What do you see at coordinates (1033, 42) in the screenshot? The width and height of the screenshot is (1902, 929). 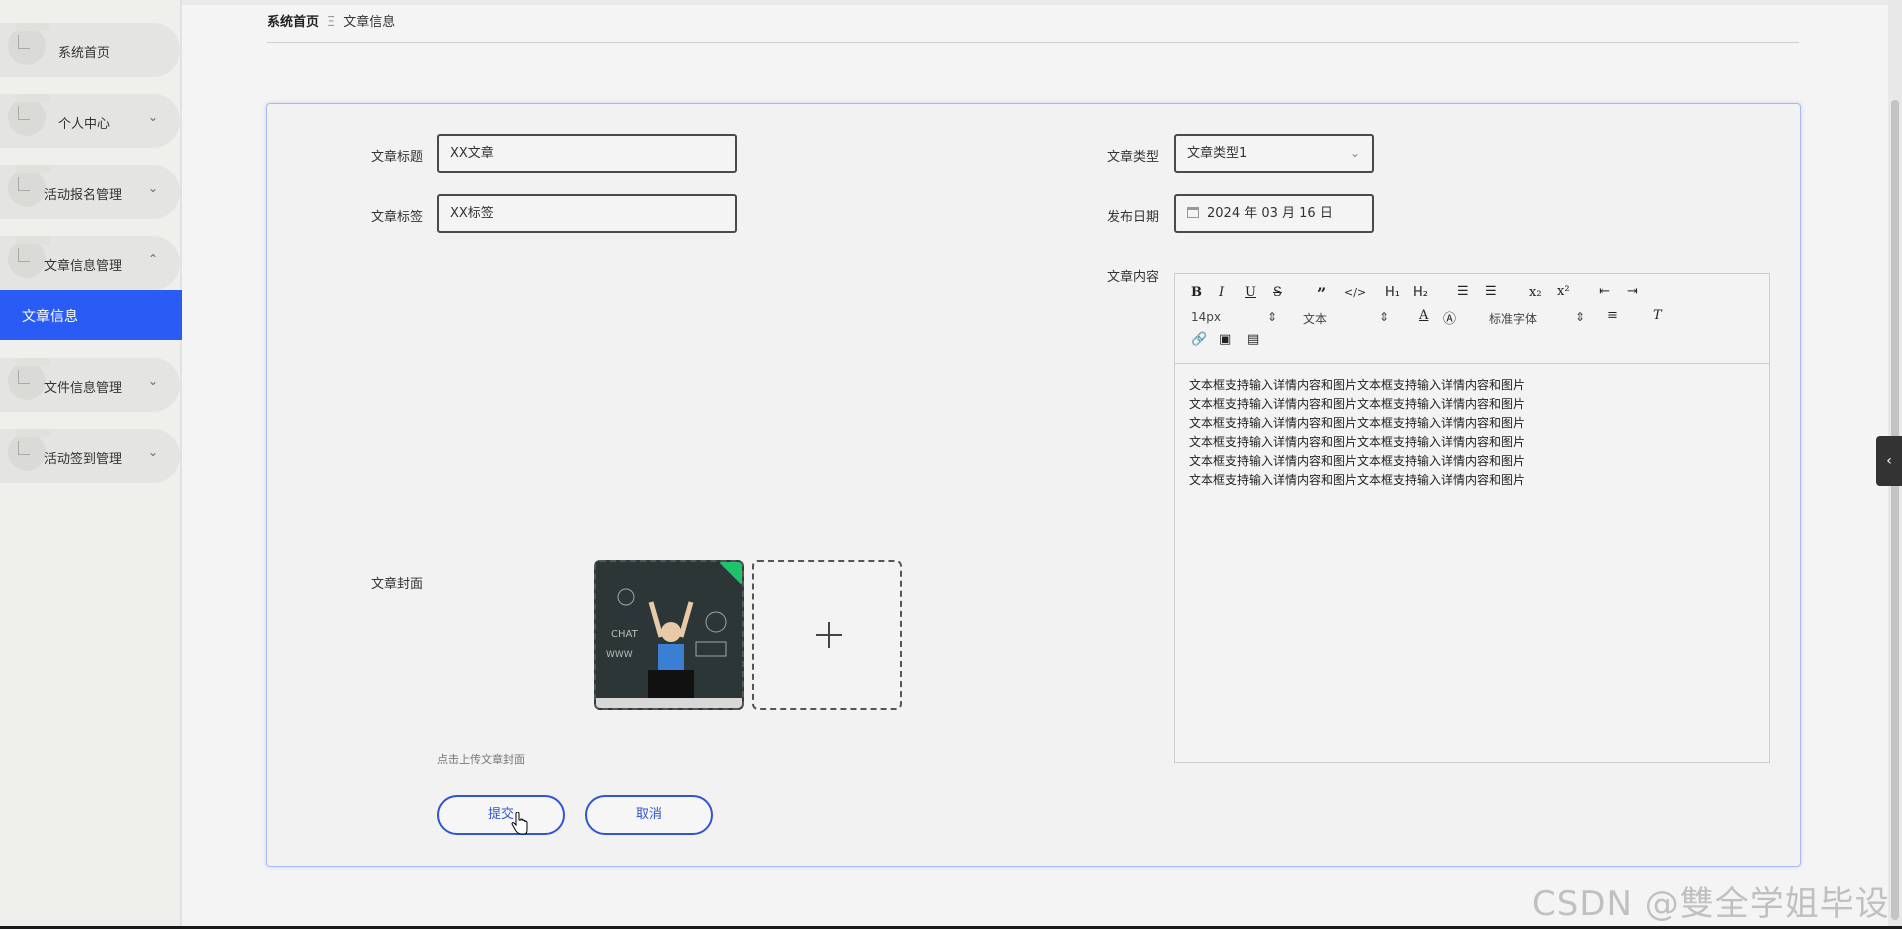 I see `breadcrumb-divider` at bounding box center [1033, 42].